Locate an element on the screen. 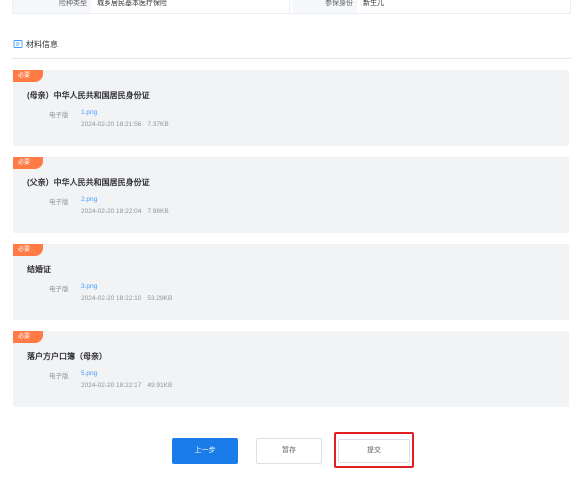 The image size is (583, 477). file-link: 5.png is located at coordinates (89, 373).